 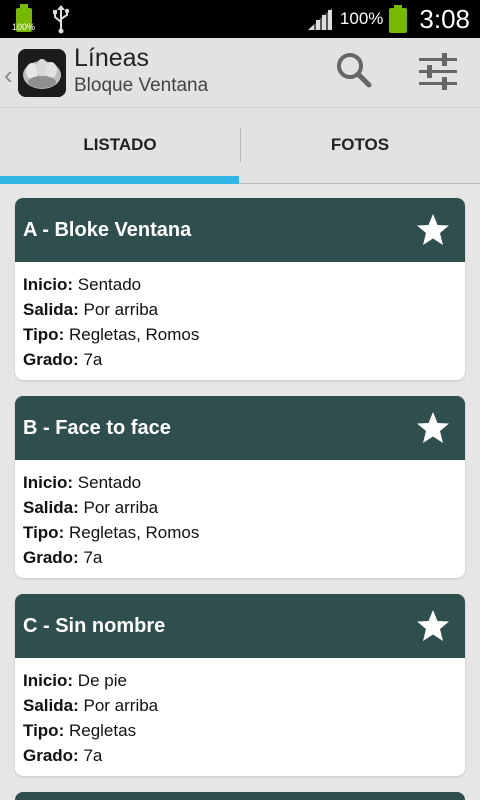 I want to click on tab-listado: LISTADO, so click(x=120, y=145).